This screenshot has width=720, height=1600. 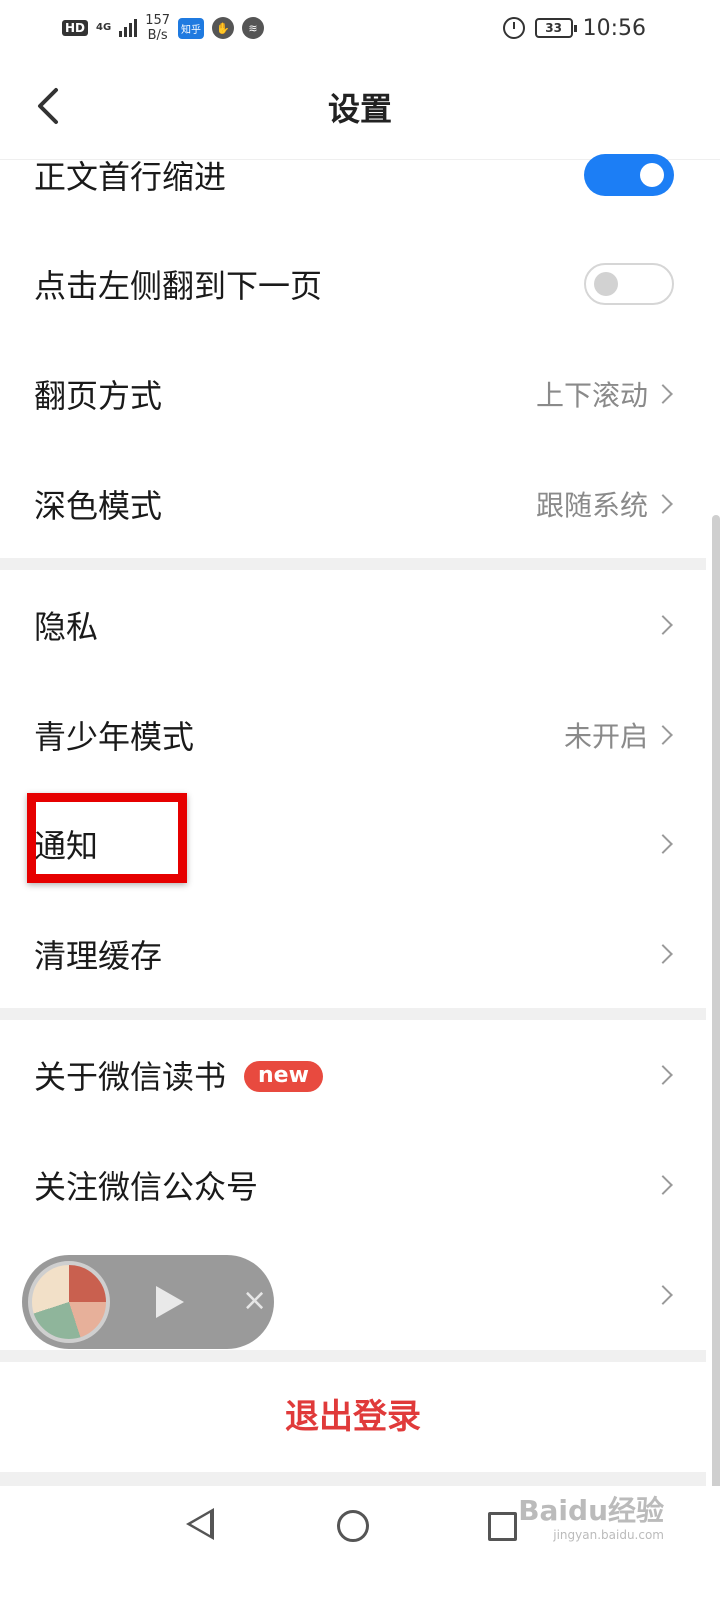 What do you see at coordinates (360, 28) in the screenshot?
I see `status-bar: HD 4G 157 B/s 知乎 ✋ ≋ 33 10:56` at bounding box center [360, 28].